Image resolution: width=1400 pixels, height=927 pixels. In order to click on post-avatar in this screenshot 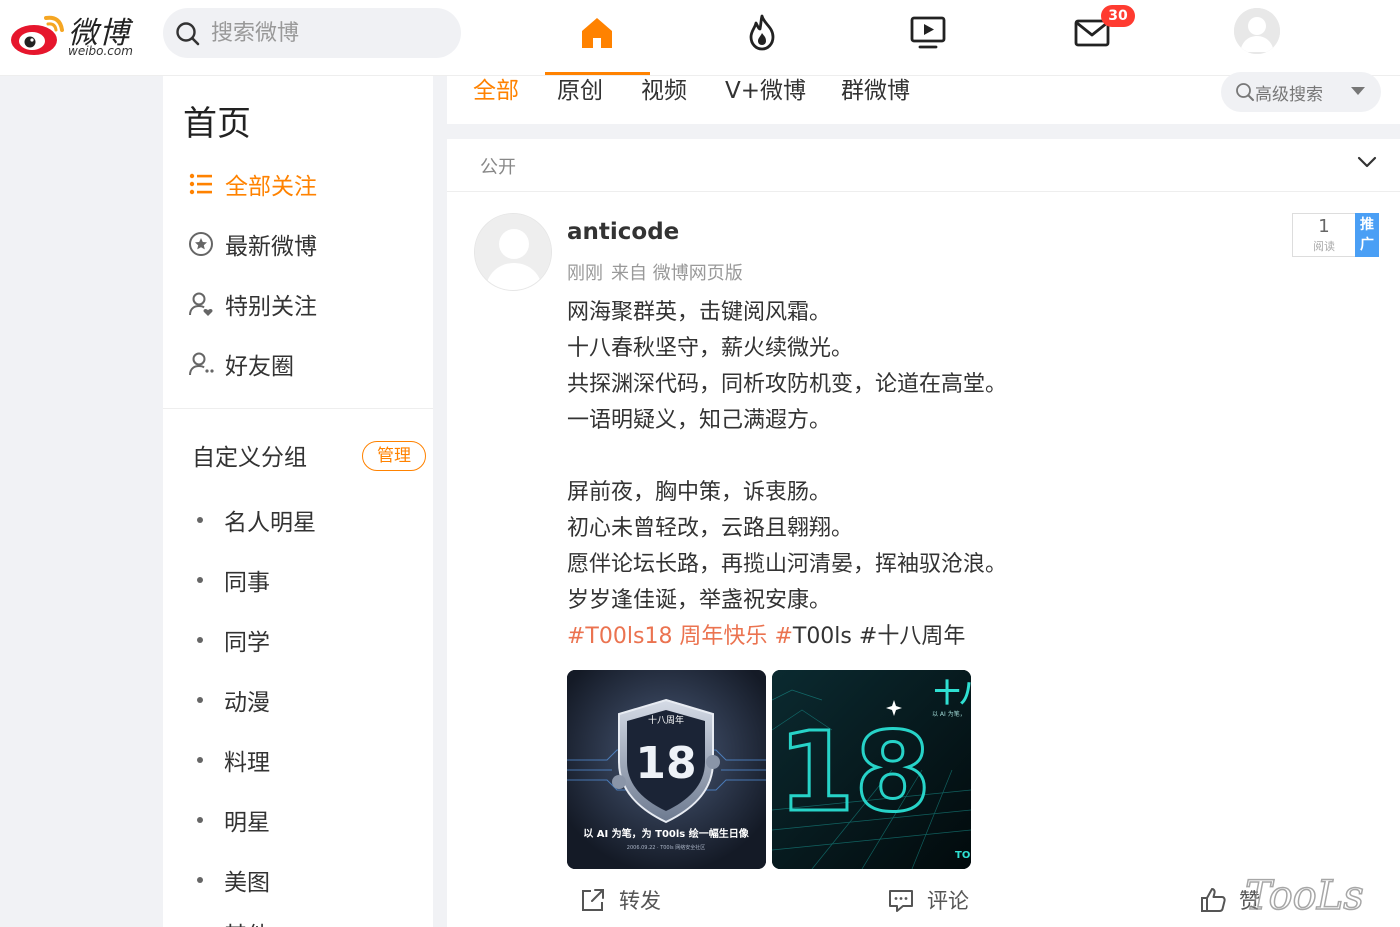, I will do `click(513, 252)`.